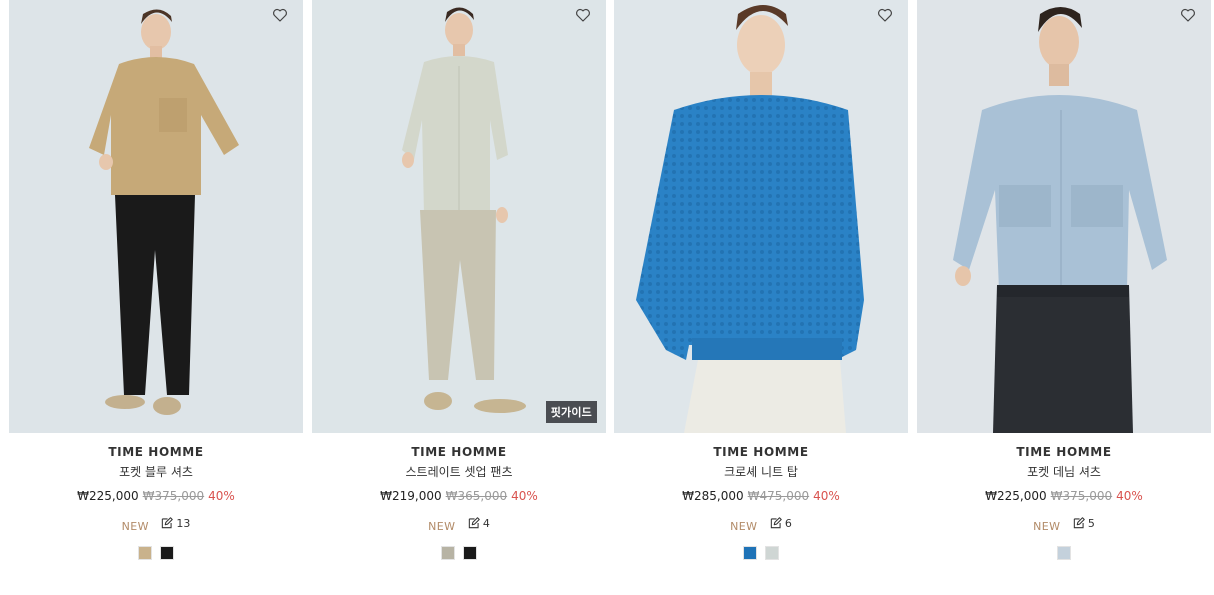 Image resolution: width=1214 pixels, height=595 pixels. What do you see at coordinates (156, 471) in the screenshot?
I see `product-name: 포켓 블루 셔츠` at bounding box center [156, 471].